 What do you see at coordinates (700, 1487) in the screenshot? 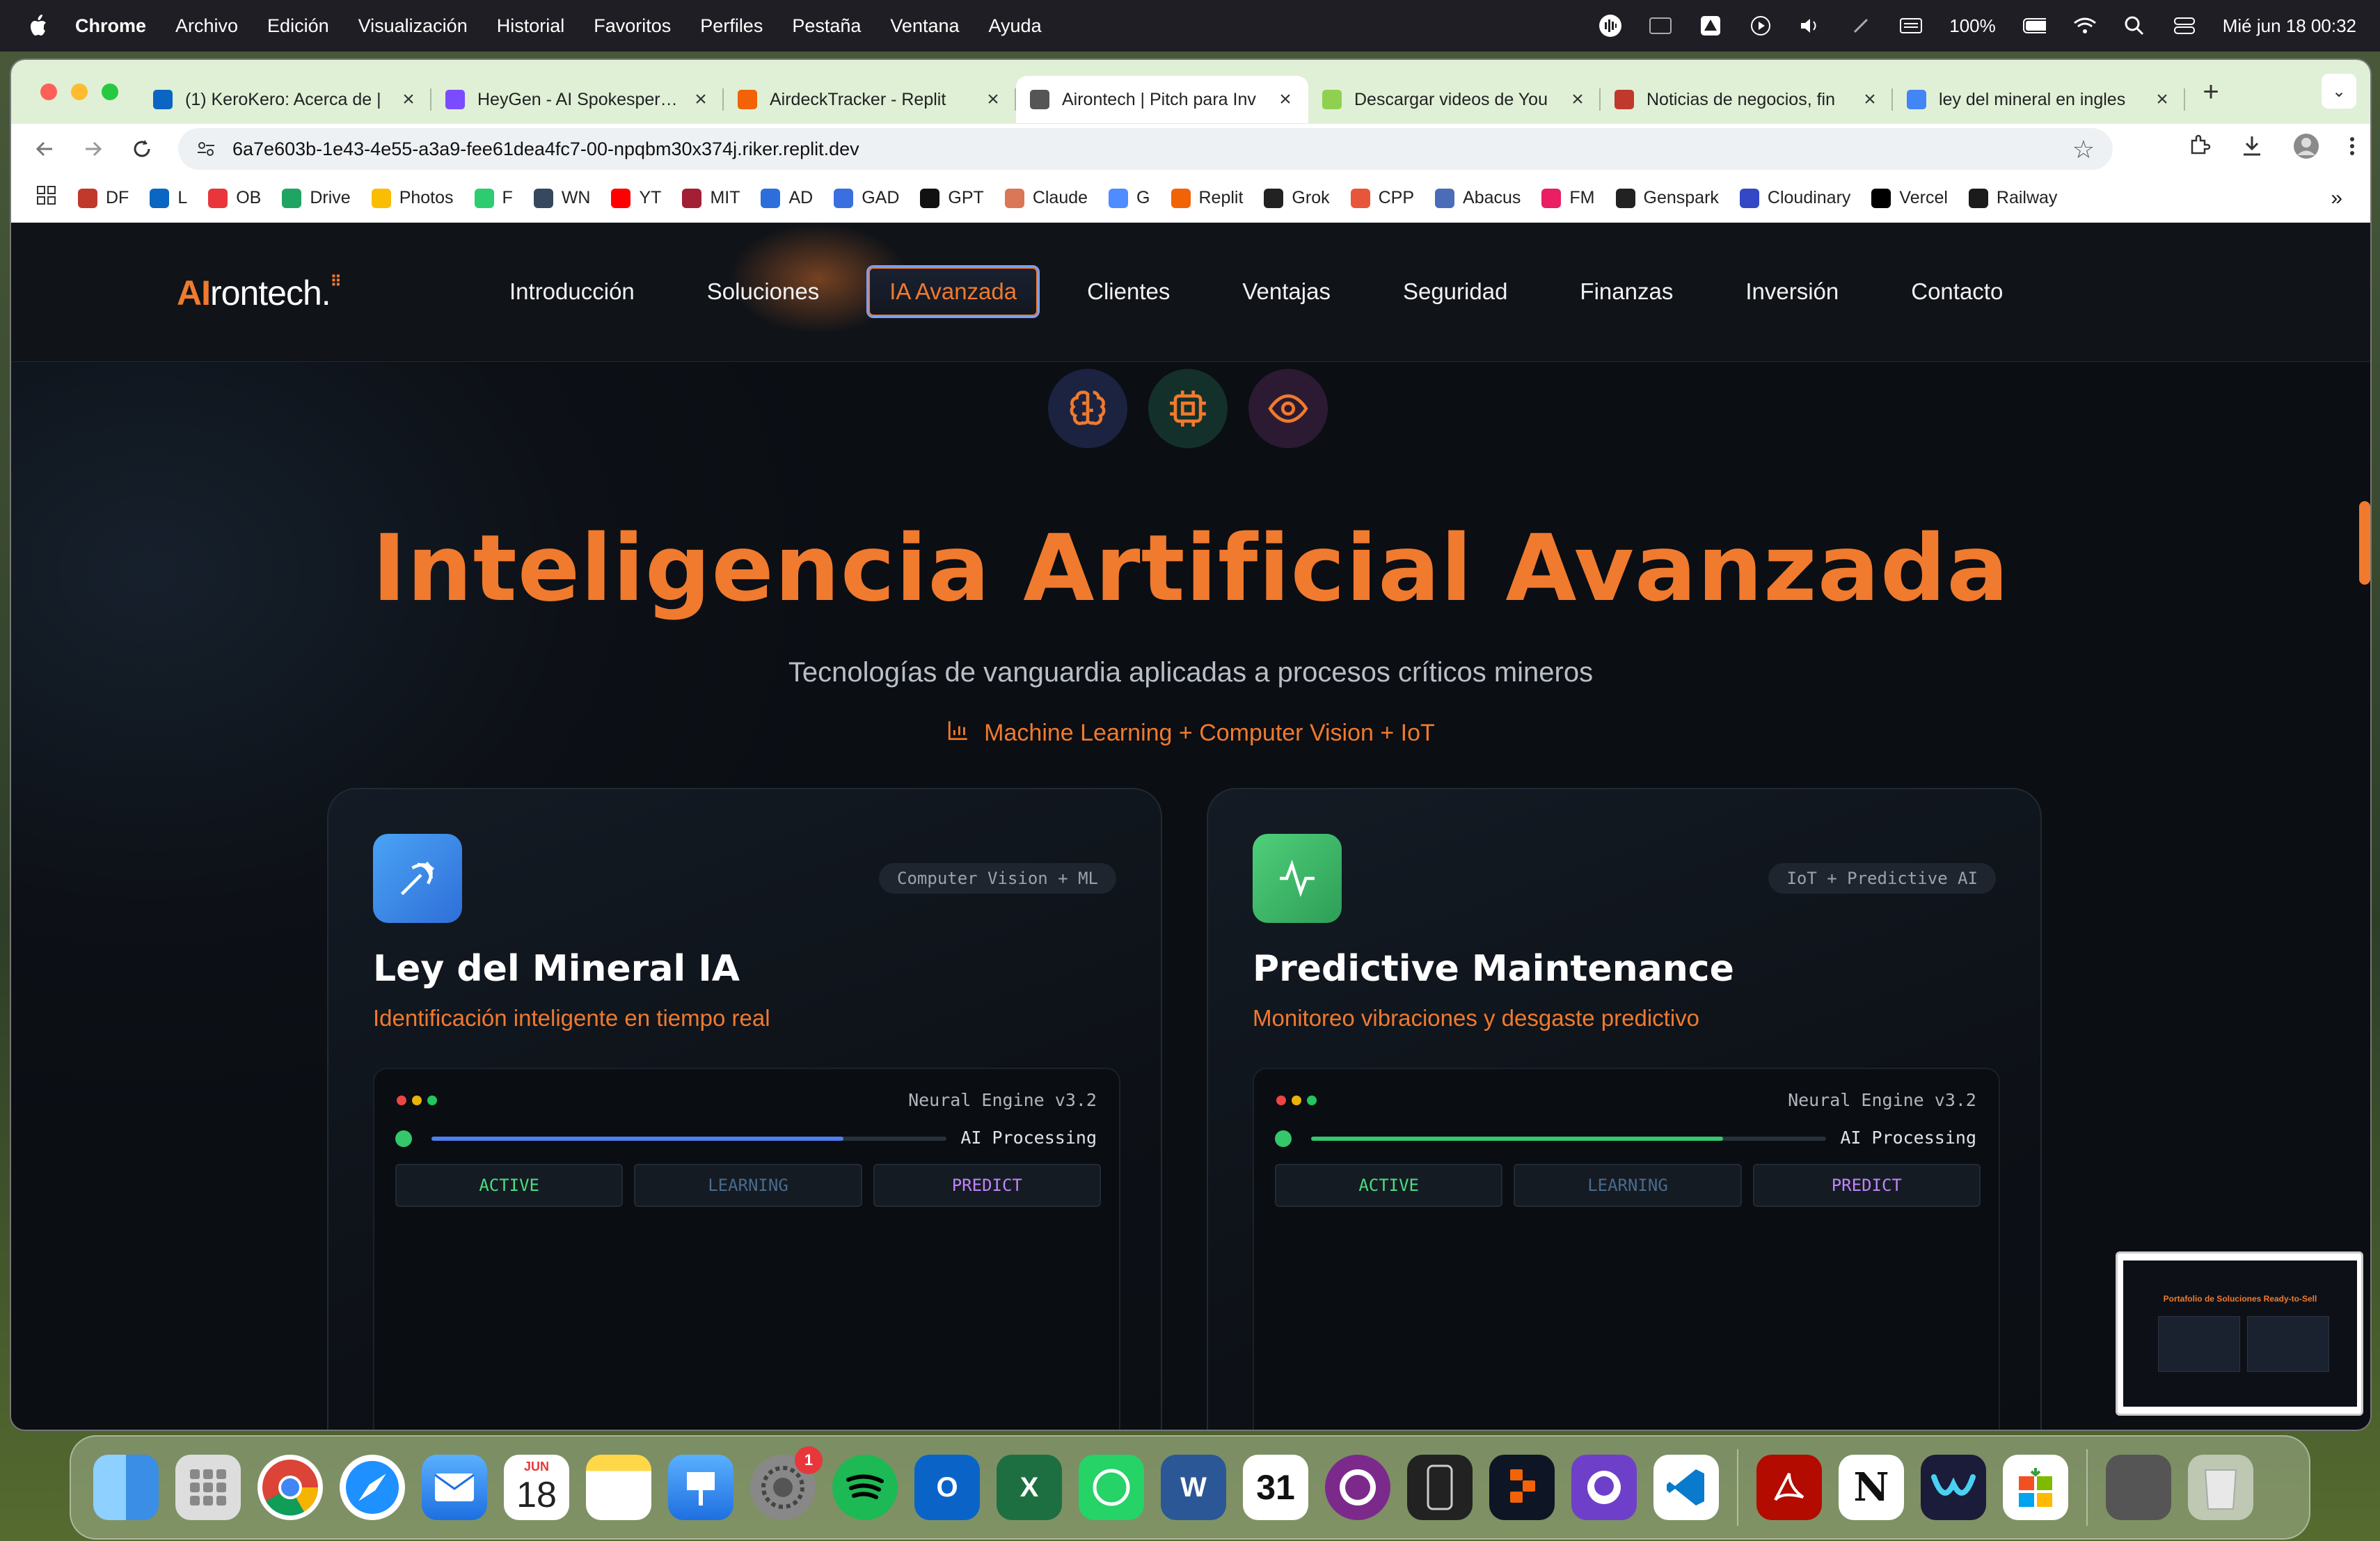
I see `keynote-icon` at bounding box center [700, 1487].